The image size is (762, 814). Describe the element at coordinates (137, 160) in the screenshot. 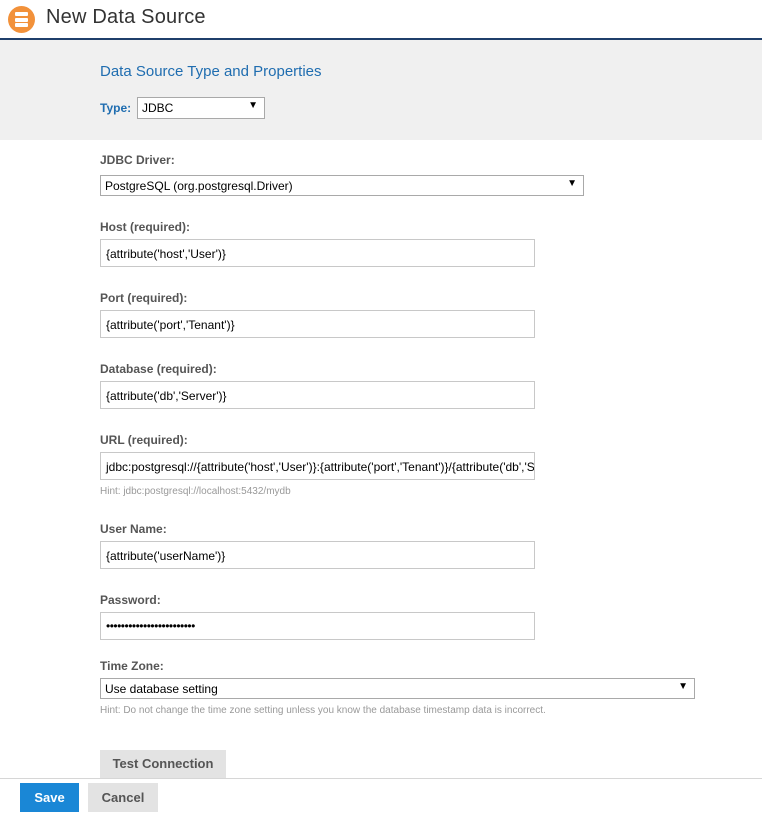

I see `driver-label: JDBC Driver:` at that location.